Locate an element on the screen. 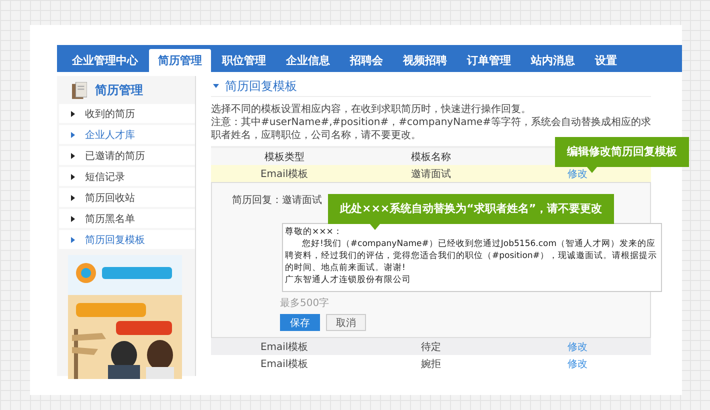 This screenshot has width=710, height=410. nav-tab: 订单管理 is located at coordinates (489, 60).